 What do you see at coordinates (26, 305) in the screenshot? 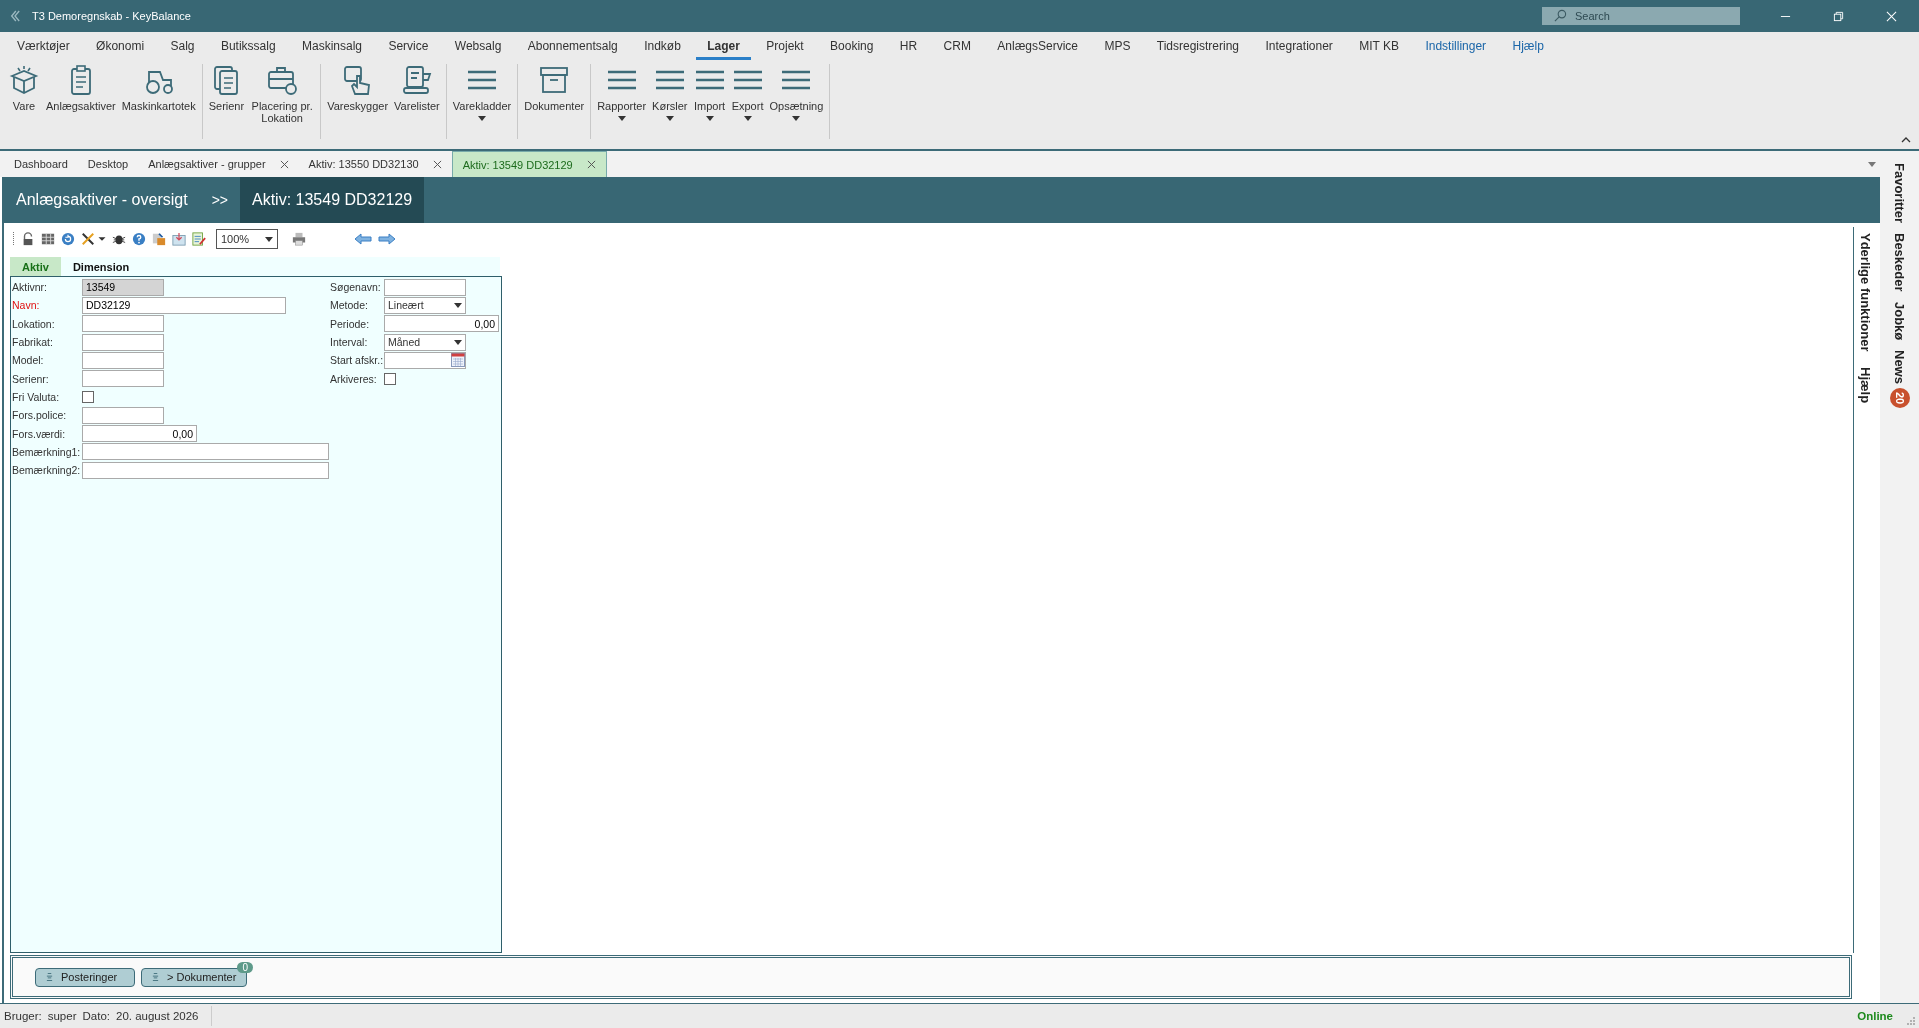
I see `field-label: Navn:` at bounding box center [26, 305].